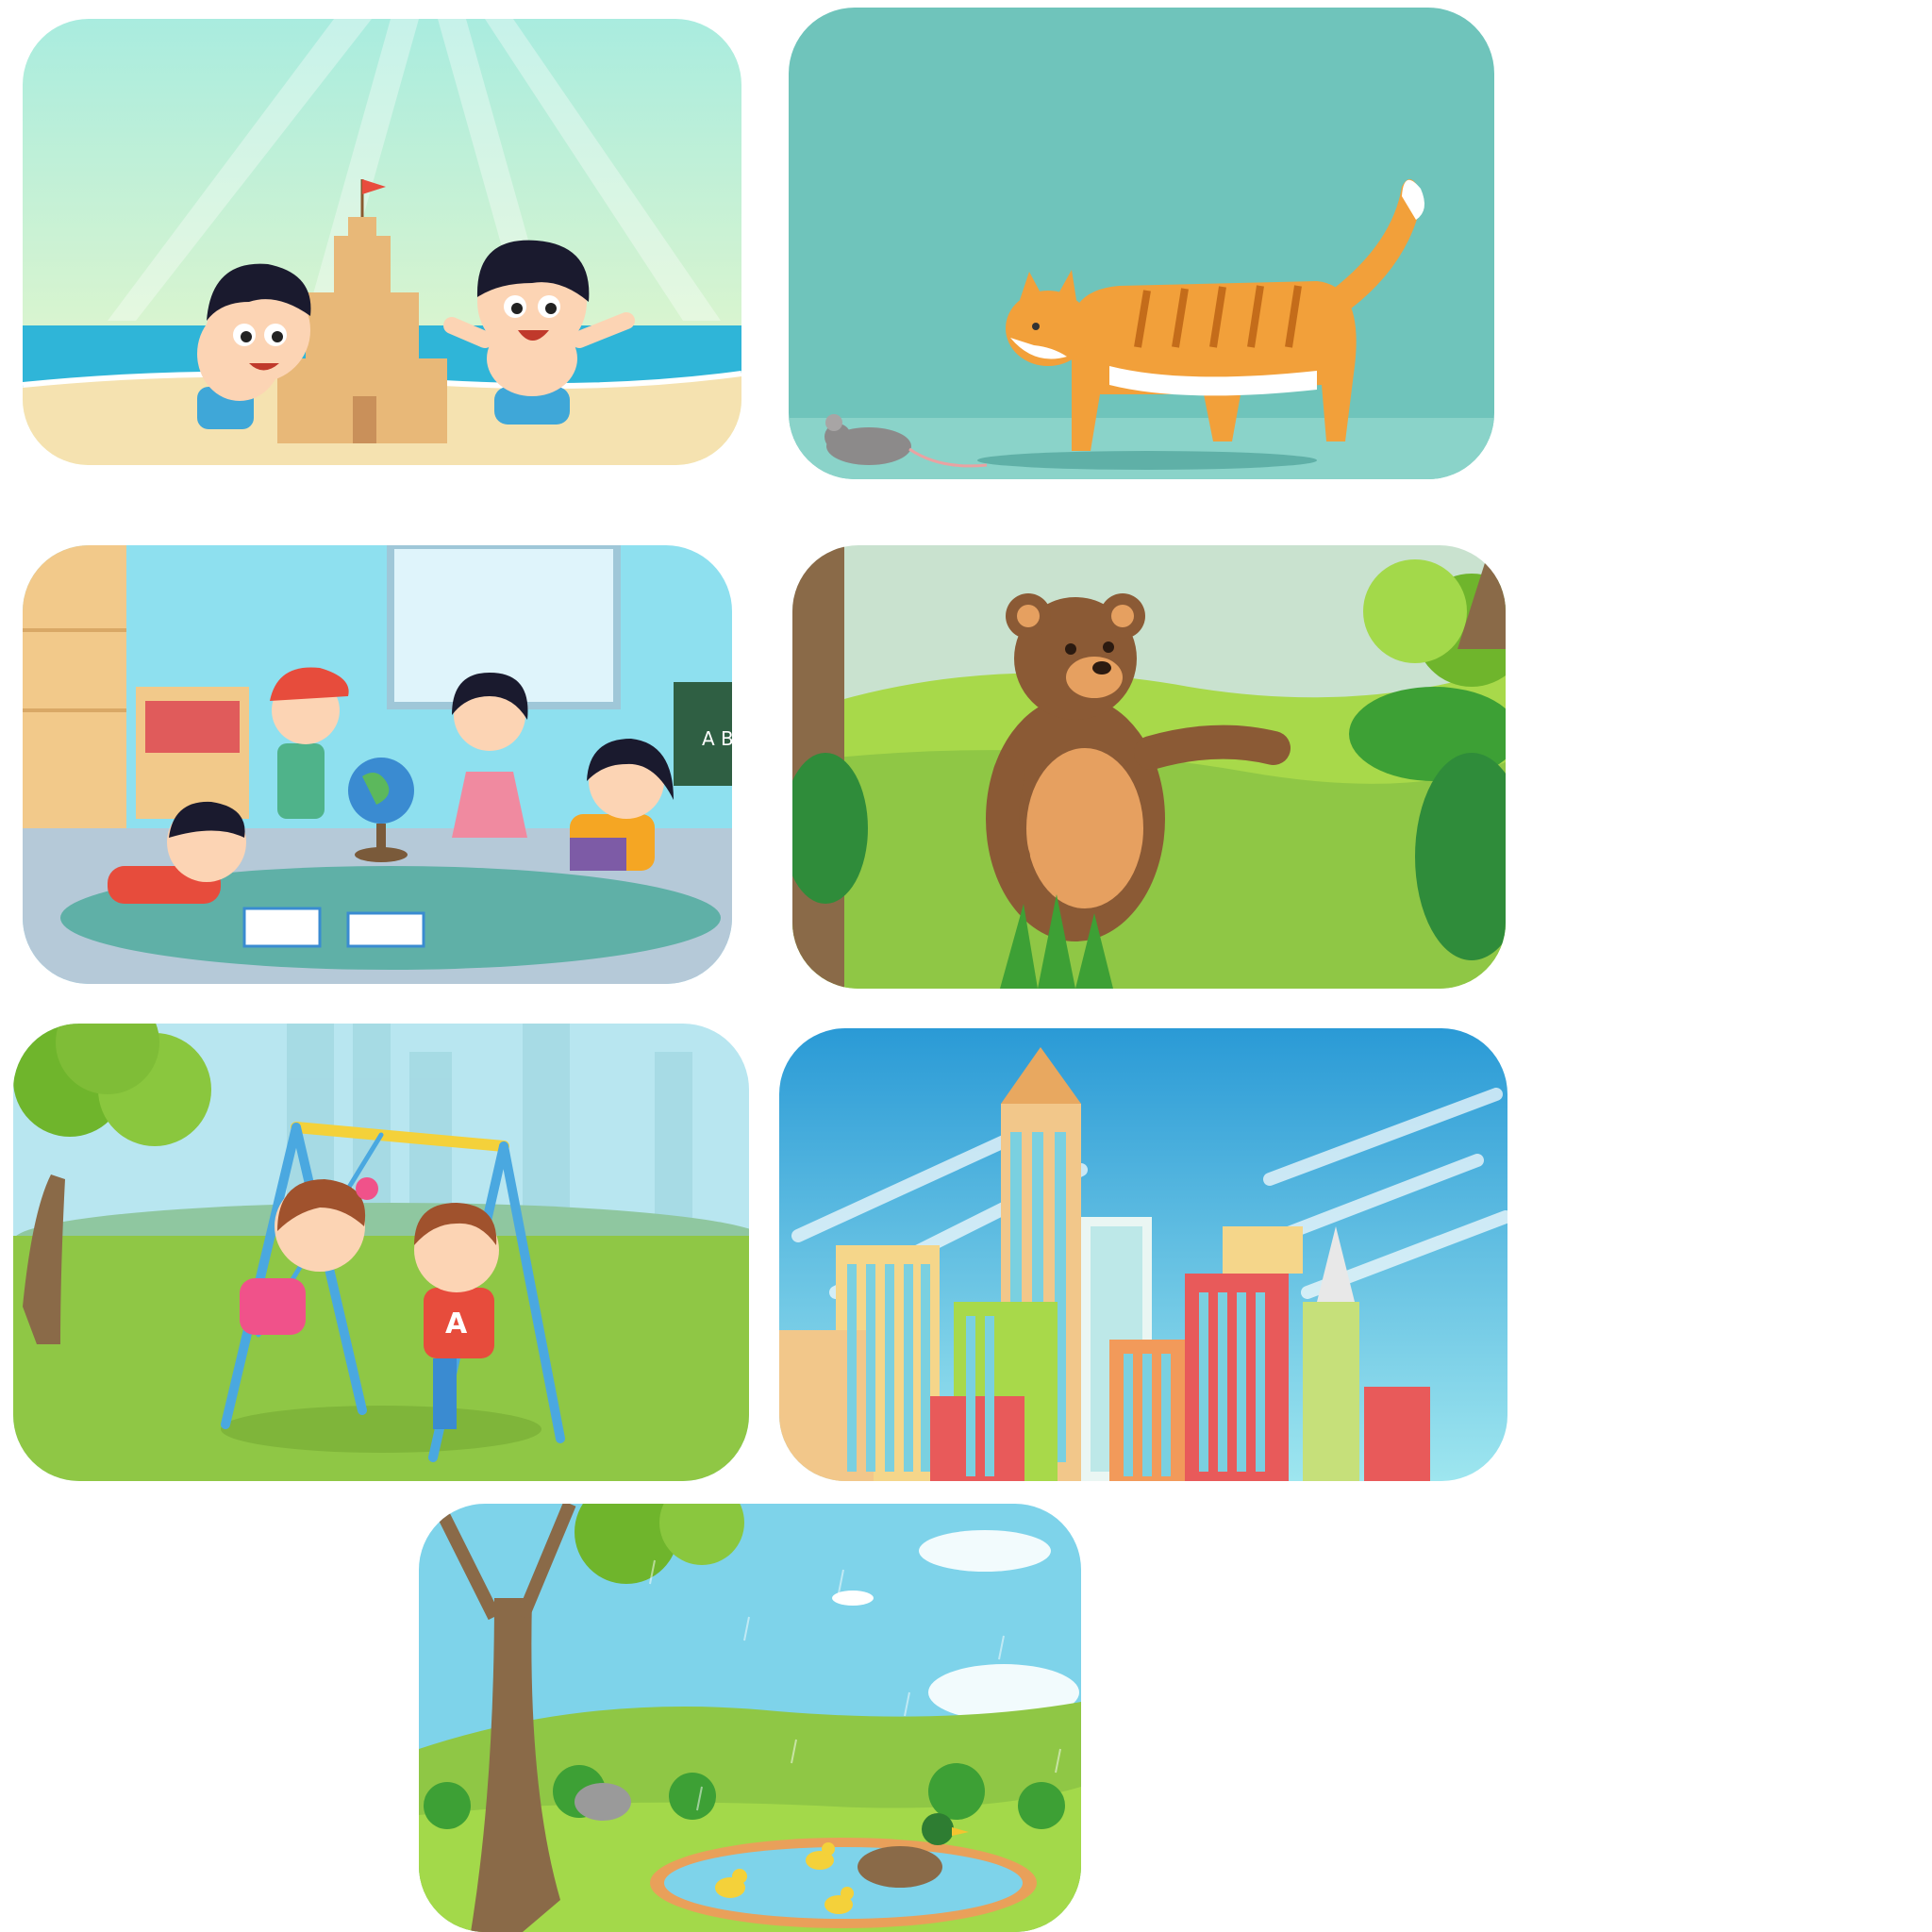 The width and height of the screenshot is (1932, 1932). I want to click on classroom-card: A B, so click(377, 764).